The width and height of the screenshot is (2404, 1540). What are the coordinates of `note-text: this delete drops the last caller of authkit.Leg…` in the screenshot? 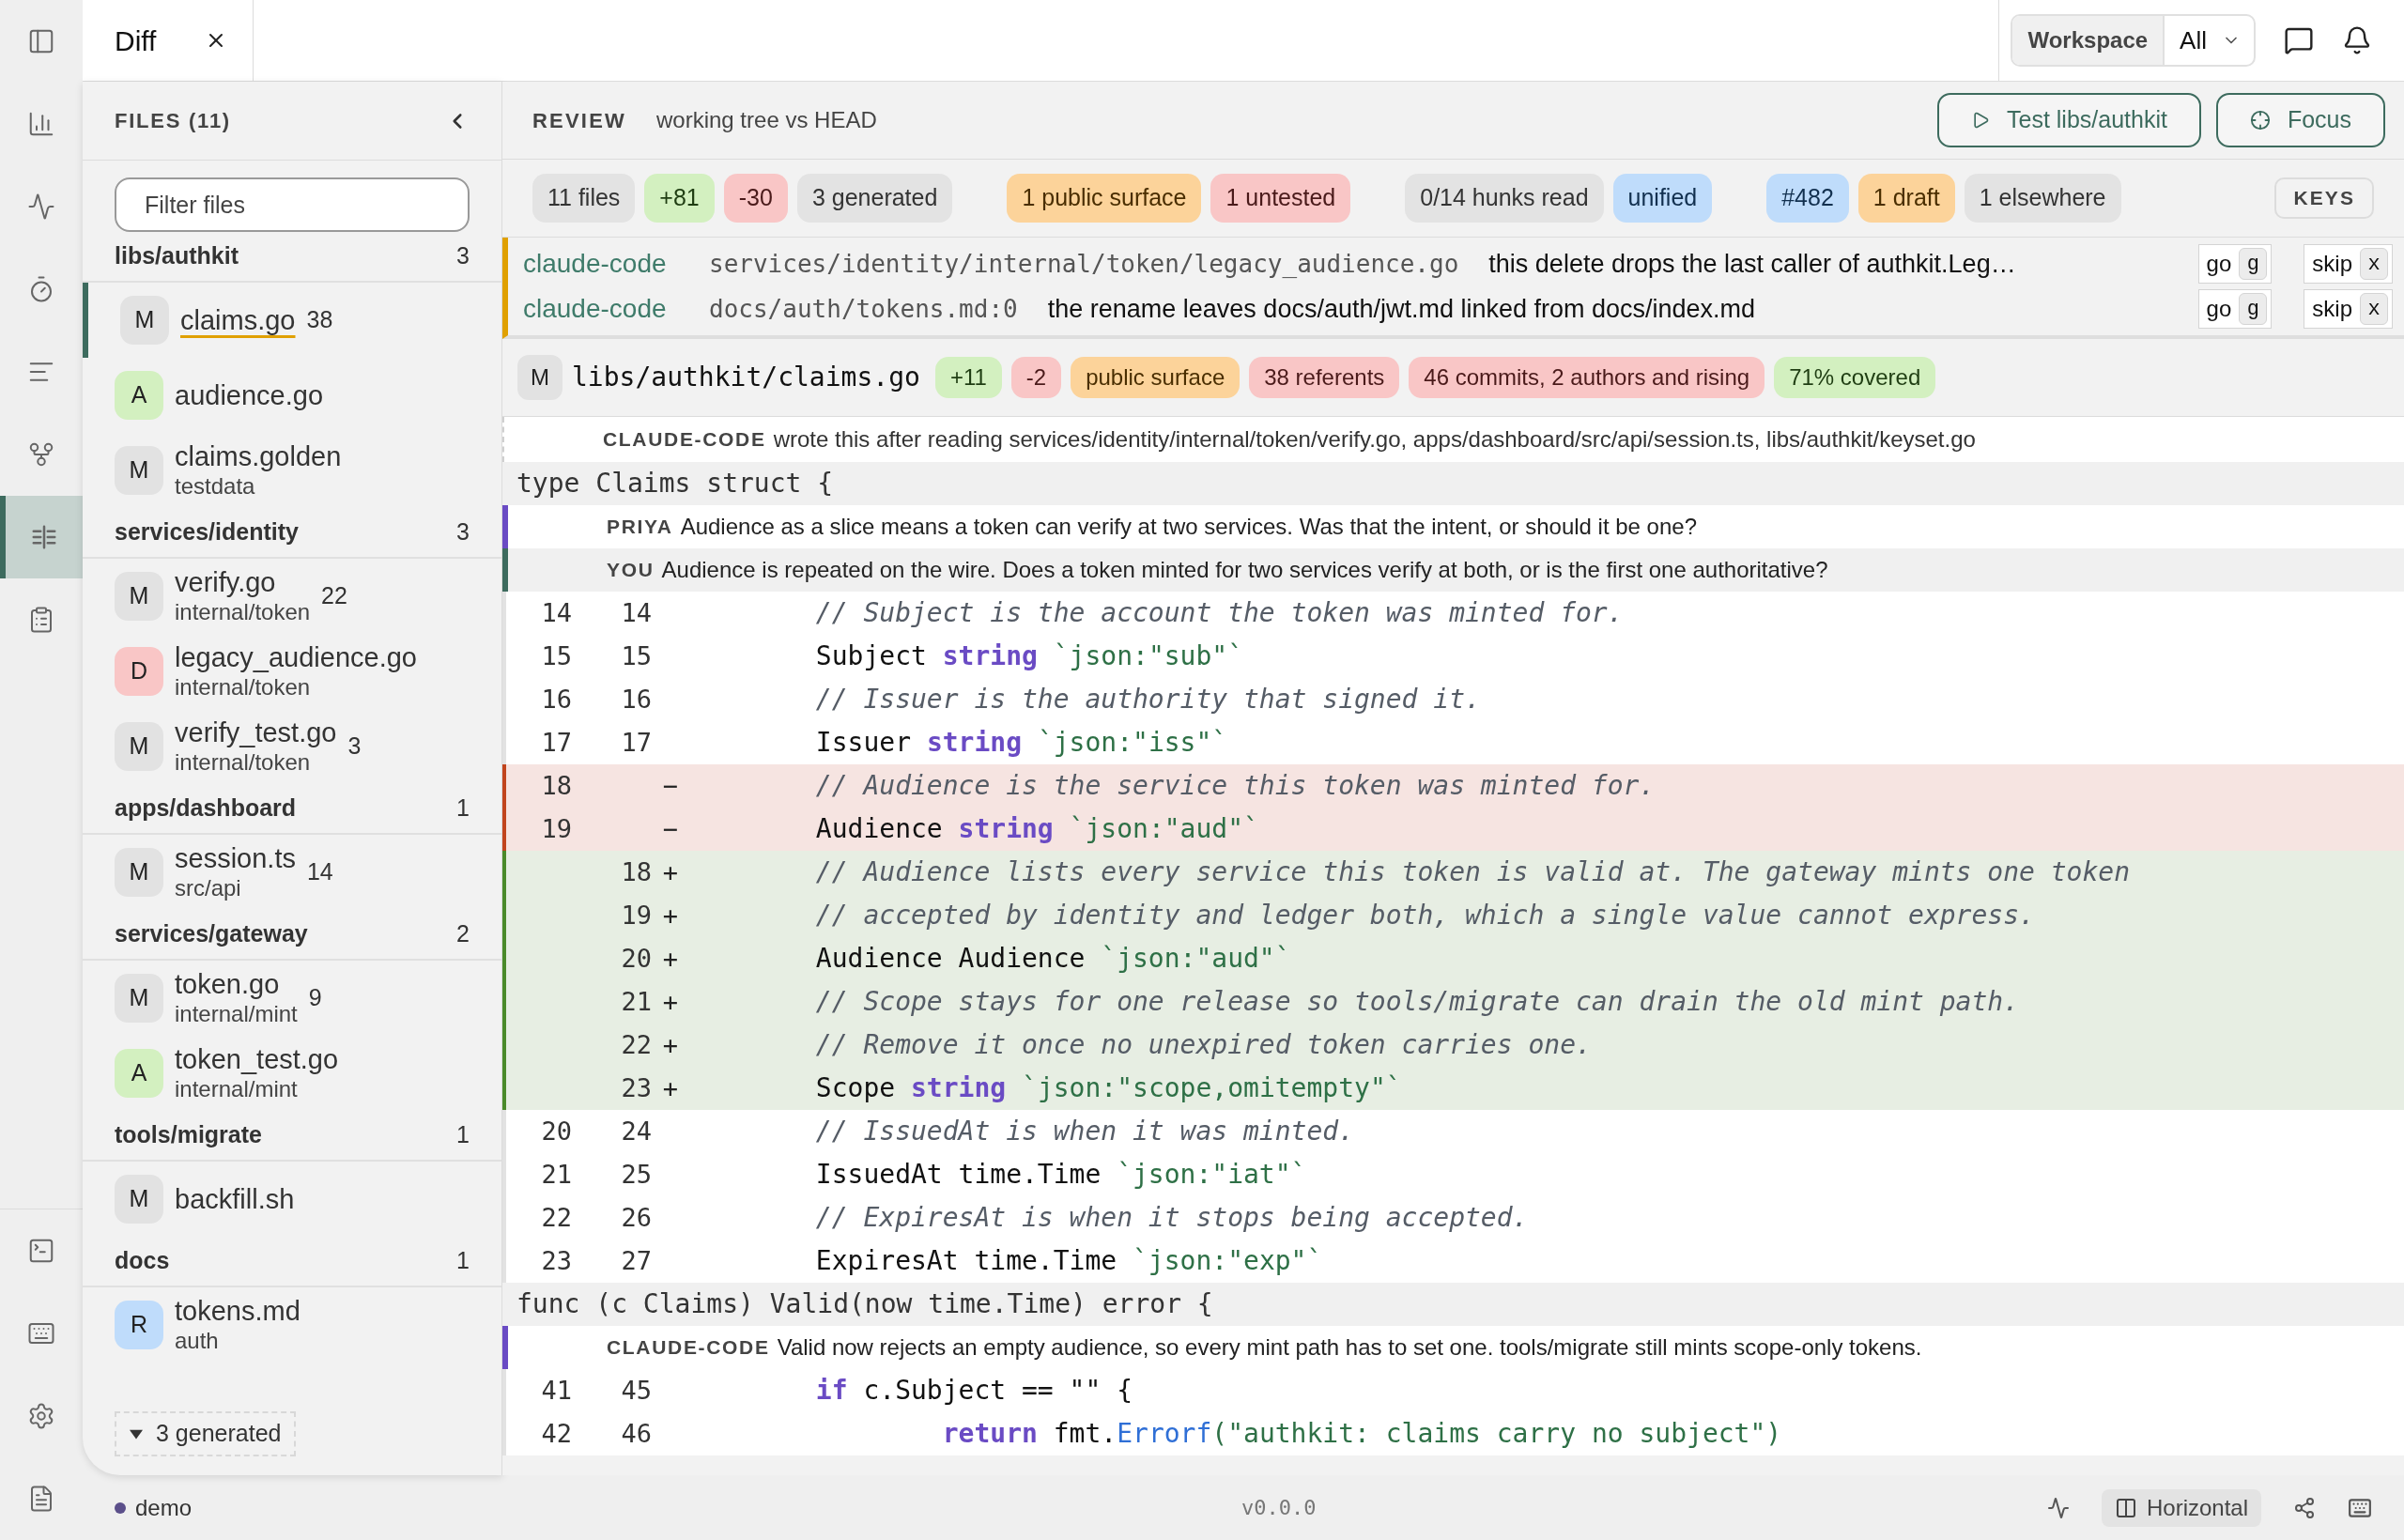 It's located at (1752, 264).